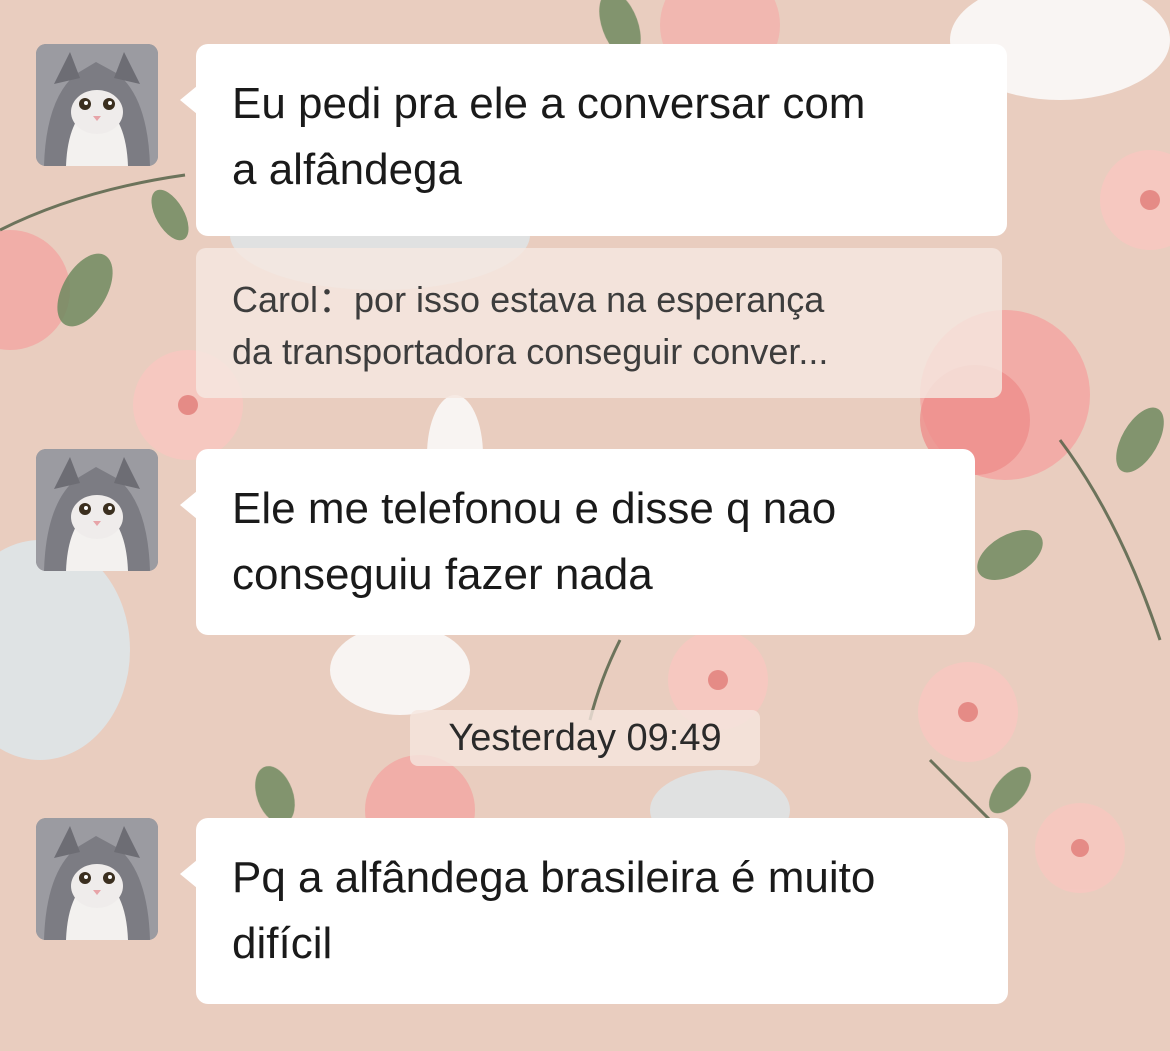 The height and width of the screenshot is (1051, 1170). What do you see at coordinates (347, 169) in the screenshot?
I see `message-text-line: a alfândega` at bounding box center [347, 169].